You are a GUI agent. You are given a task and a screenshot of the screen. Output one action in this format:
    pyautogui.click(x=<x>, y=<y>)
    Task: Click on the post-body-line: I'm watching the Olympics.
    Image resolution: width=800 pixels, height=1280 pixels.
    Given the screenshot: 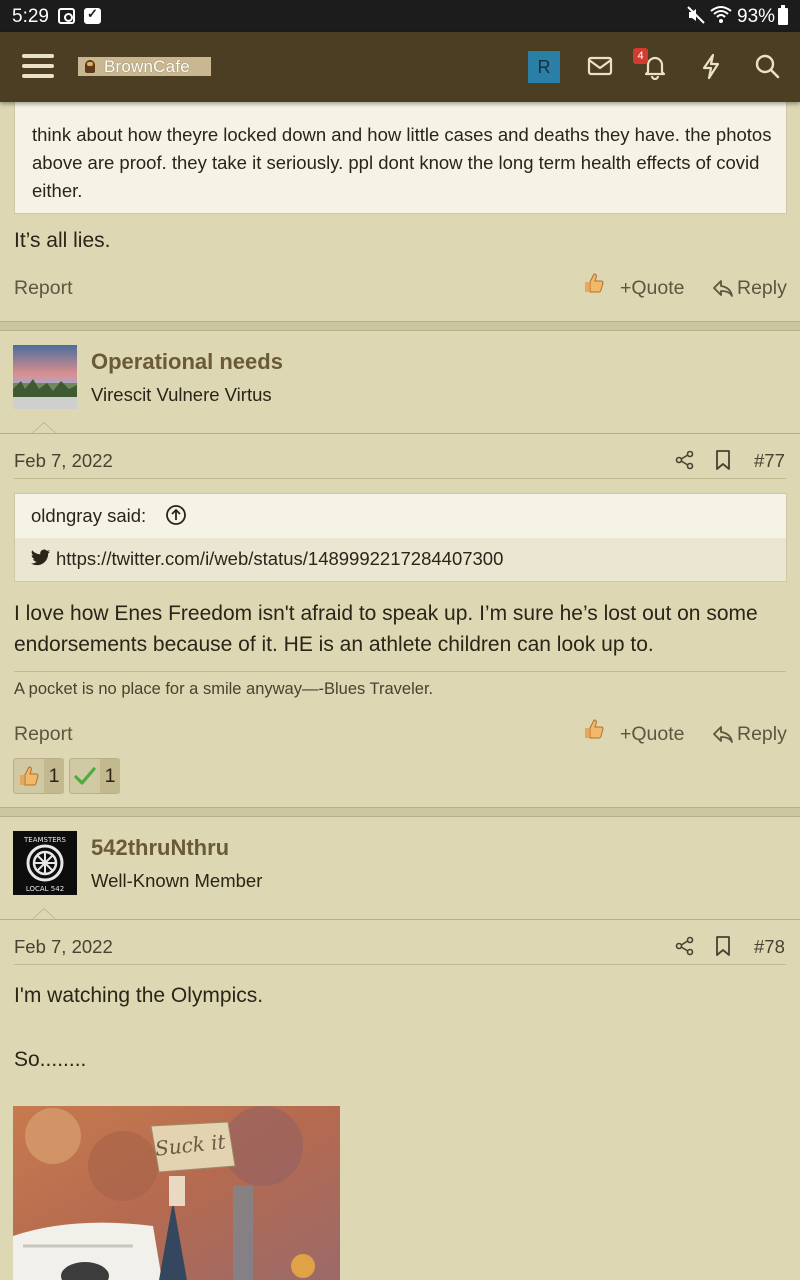 What is the action you would take?
    pyautogui.click(x=139, y=995)
    